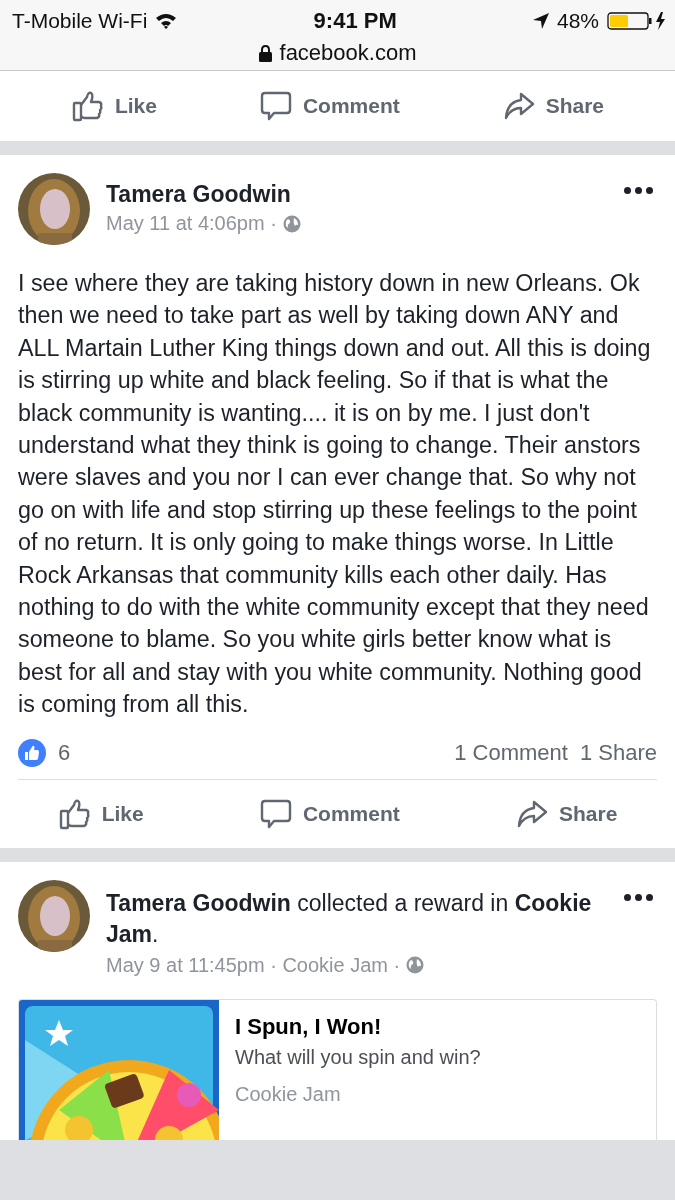 This screenshot has height=1200, width=675. I want to click on lock-icon, so click(265, 53).